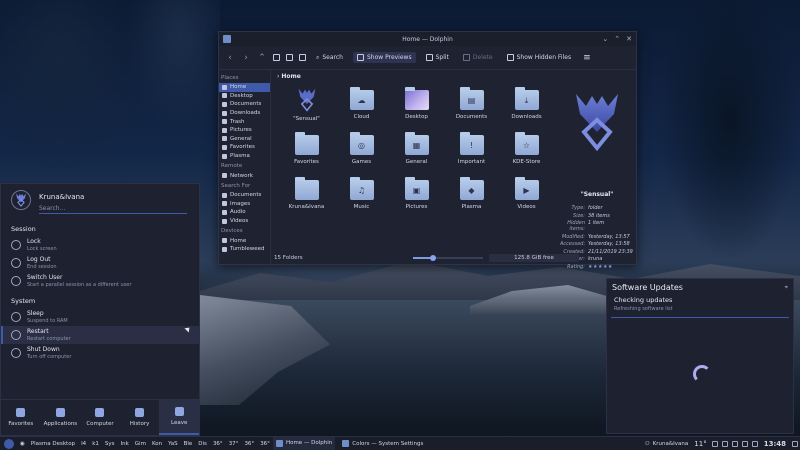 This screenshot has height=450, width=800. I want to click on file-item: ! Important, so click(471, 151).